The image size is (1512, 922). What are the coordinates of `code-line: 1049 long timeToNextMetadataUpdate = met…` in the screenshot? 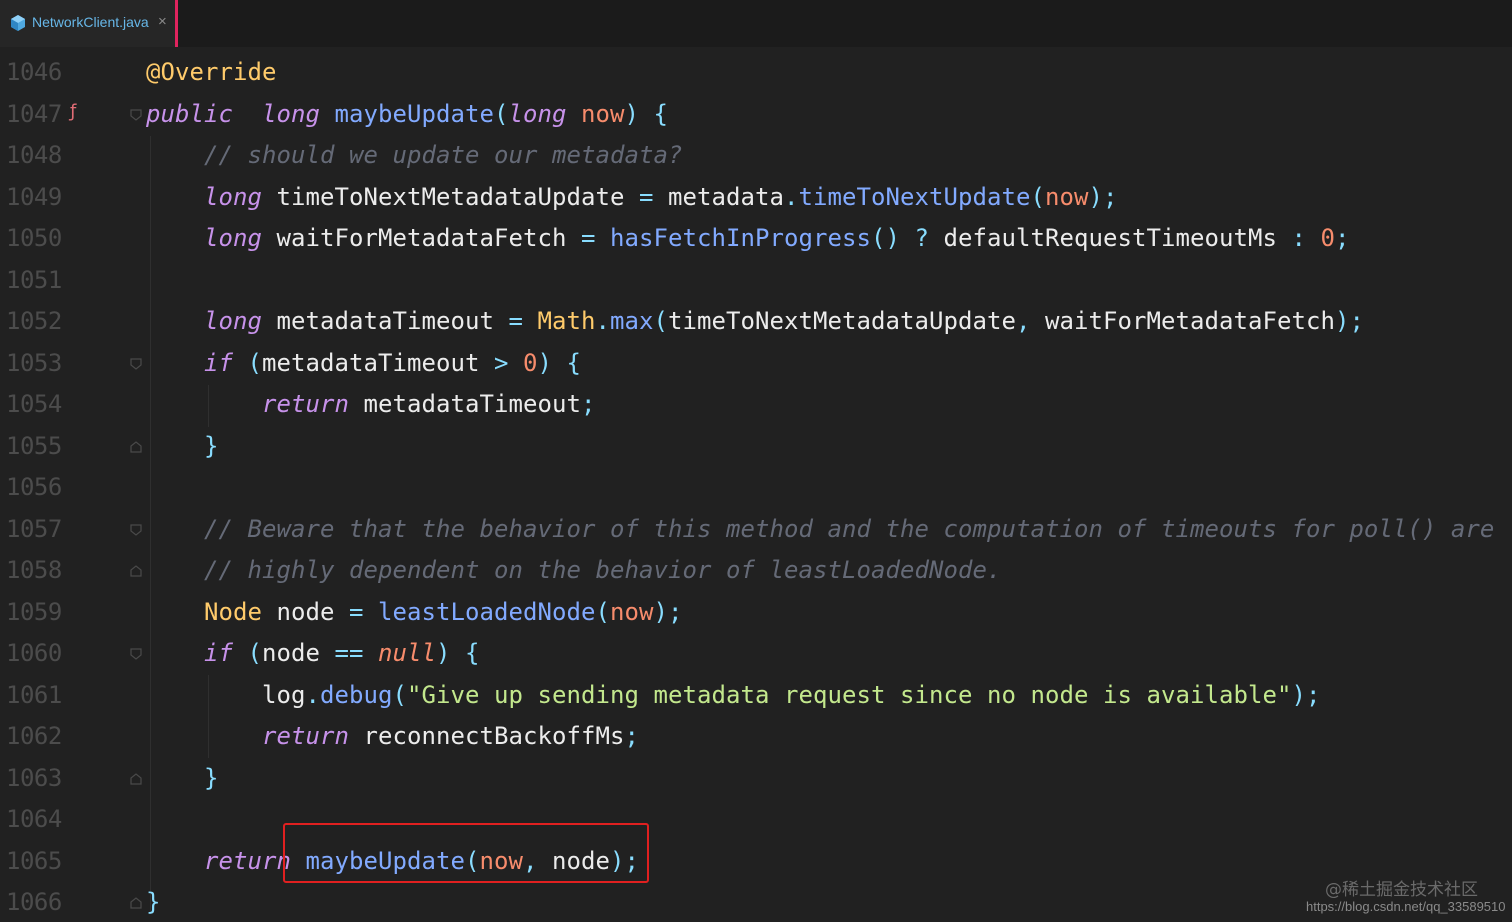 It's located at (756, 199).